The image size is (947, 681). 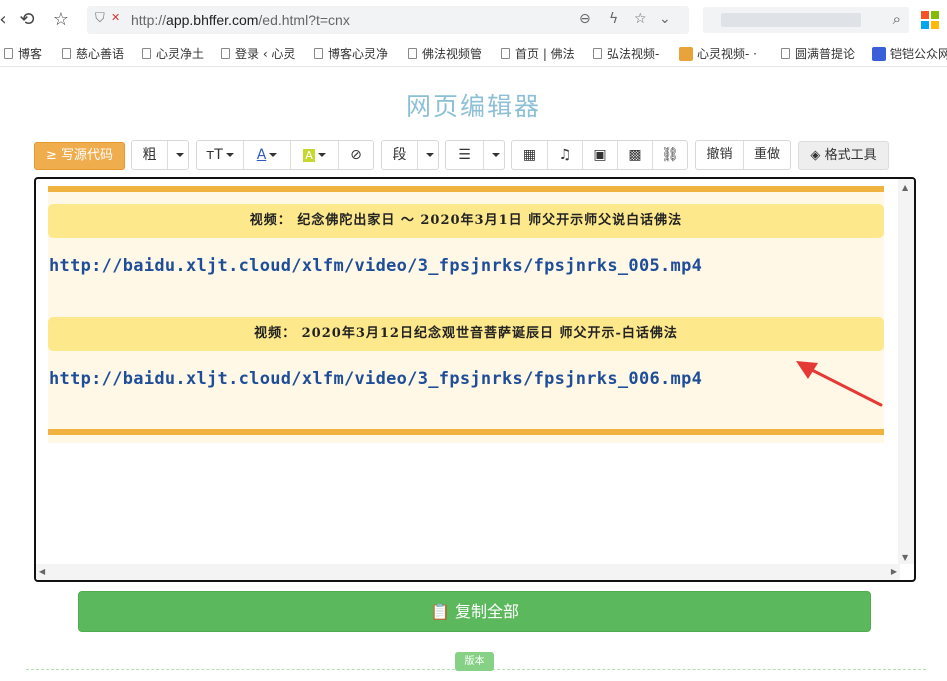 I want to click on align-center-icon: ☰, so click(x=464, y=155).